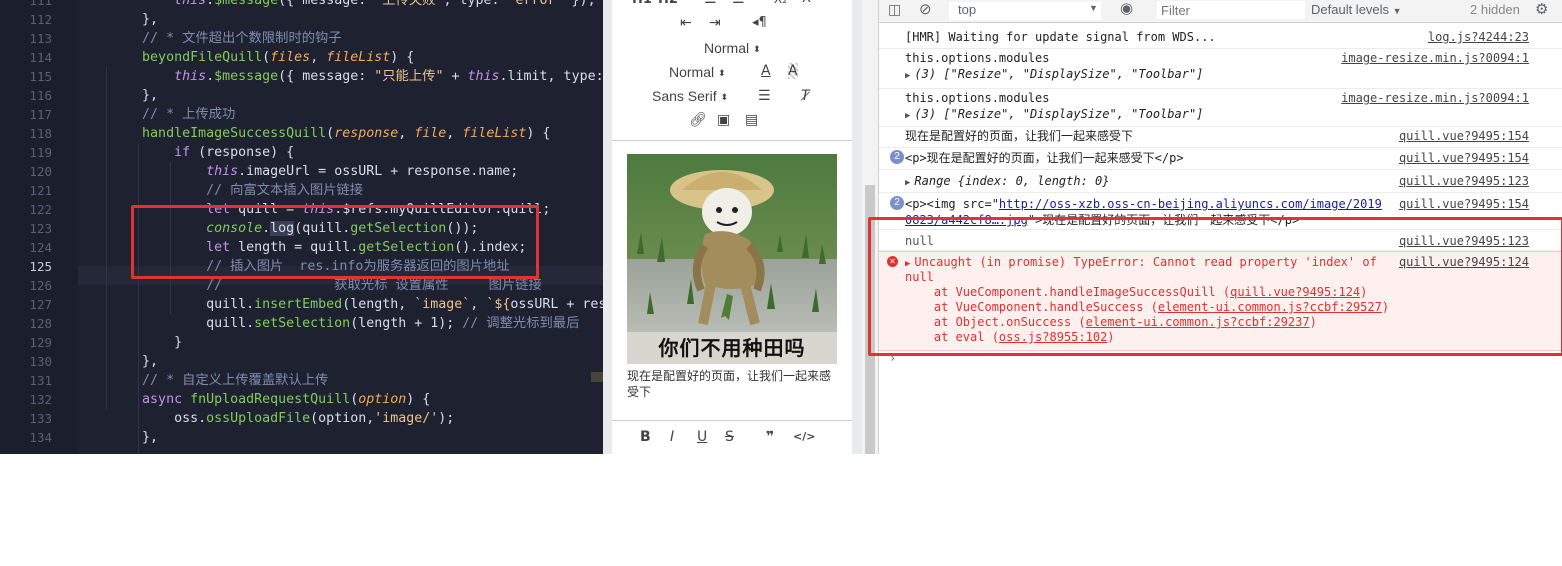 The height and width of the screenshot is (566, 1562). I want to click on line-number: 111, so click(40, 4).